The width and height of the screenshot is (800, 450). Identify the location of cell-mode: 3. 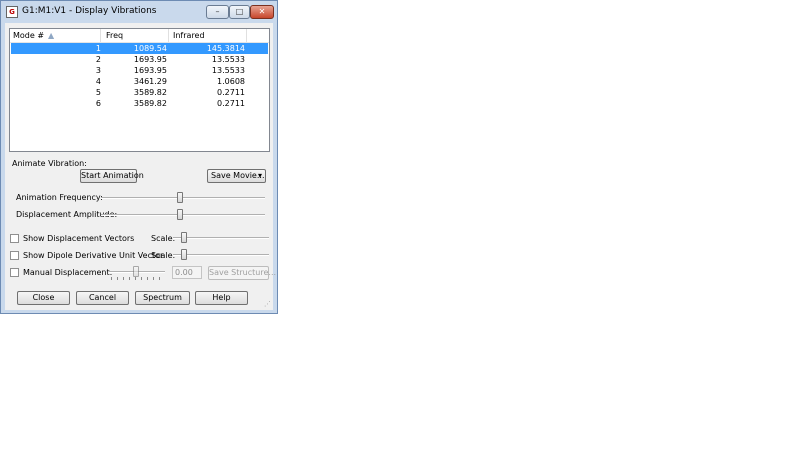
(98, 70).